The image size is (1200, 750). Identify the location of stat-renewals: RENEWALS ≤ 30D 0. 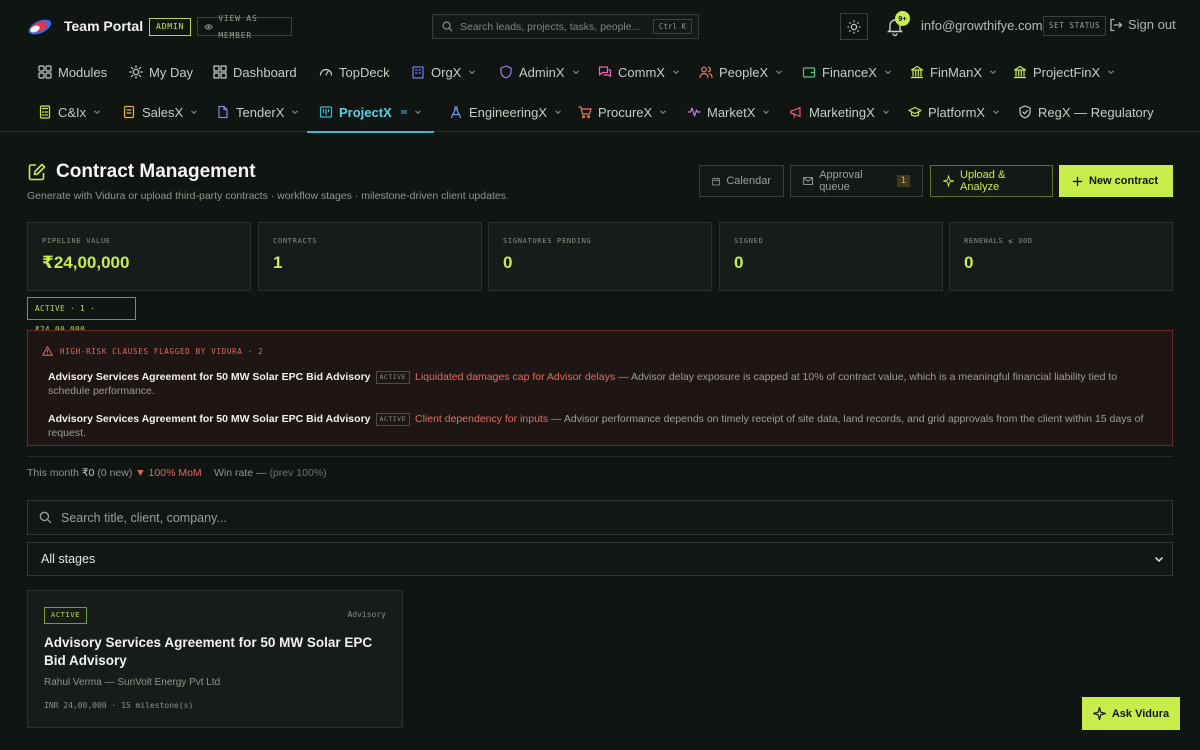
(1061, 256).